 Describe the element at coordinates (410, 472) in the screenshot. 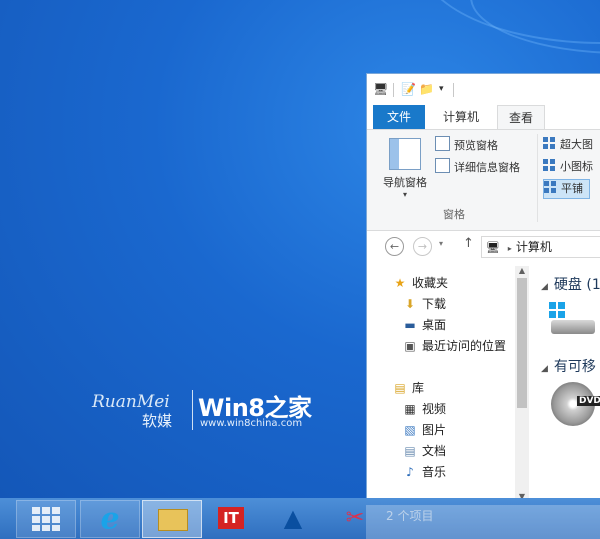

I see `music-icon: ♪` at that location.